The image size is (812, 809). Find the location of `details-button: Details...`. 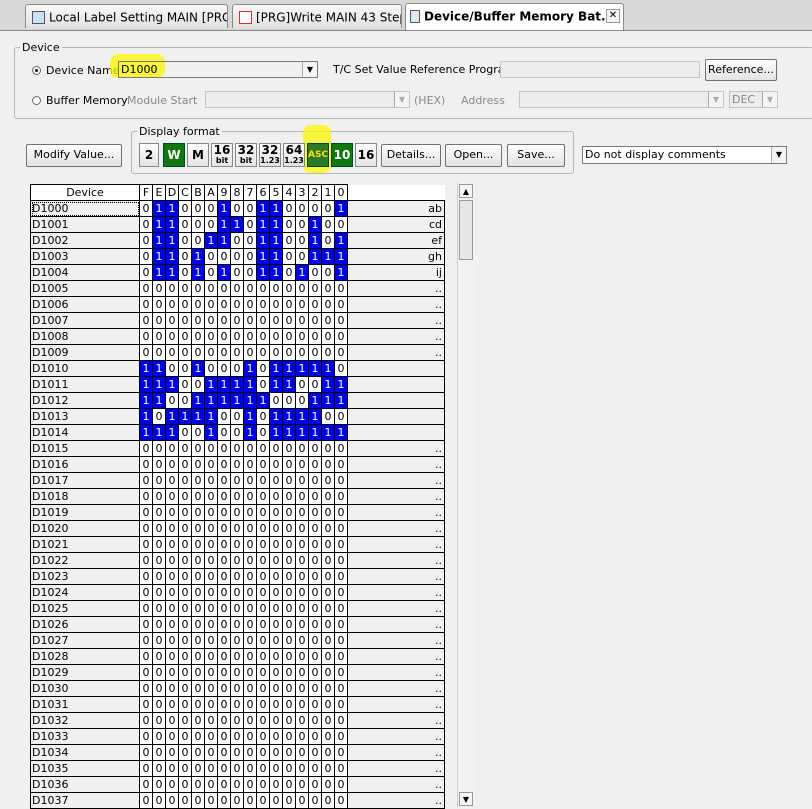

details-button: Details... is located at coordinates (411, 155).